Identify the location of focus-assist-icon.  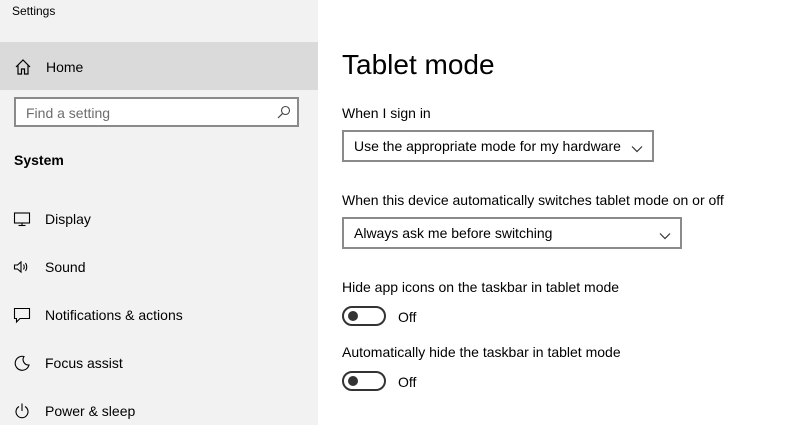
(22, 363).